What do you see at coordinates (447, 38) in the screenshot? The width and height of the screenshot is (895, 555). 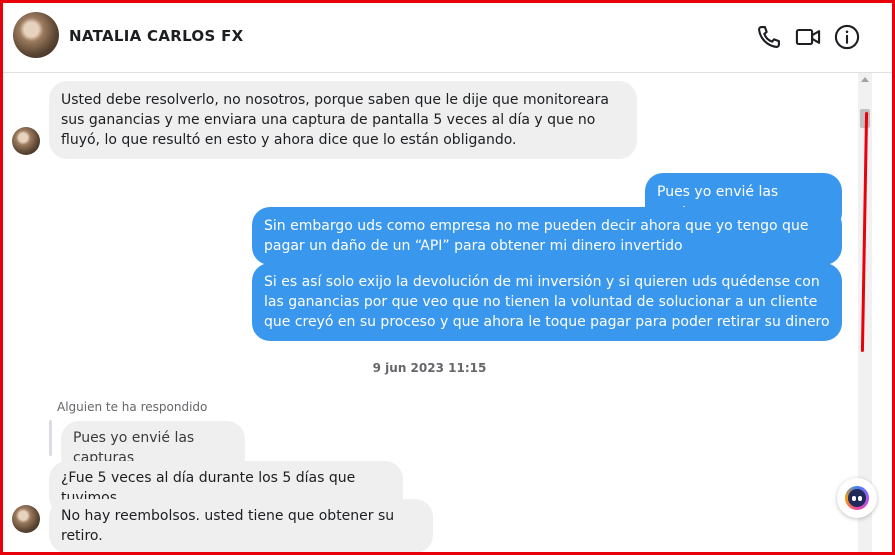 I see `conversation-header: NATALIA CARLOS FX` at bounding box center [447, 38].